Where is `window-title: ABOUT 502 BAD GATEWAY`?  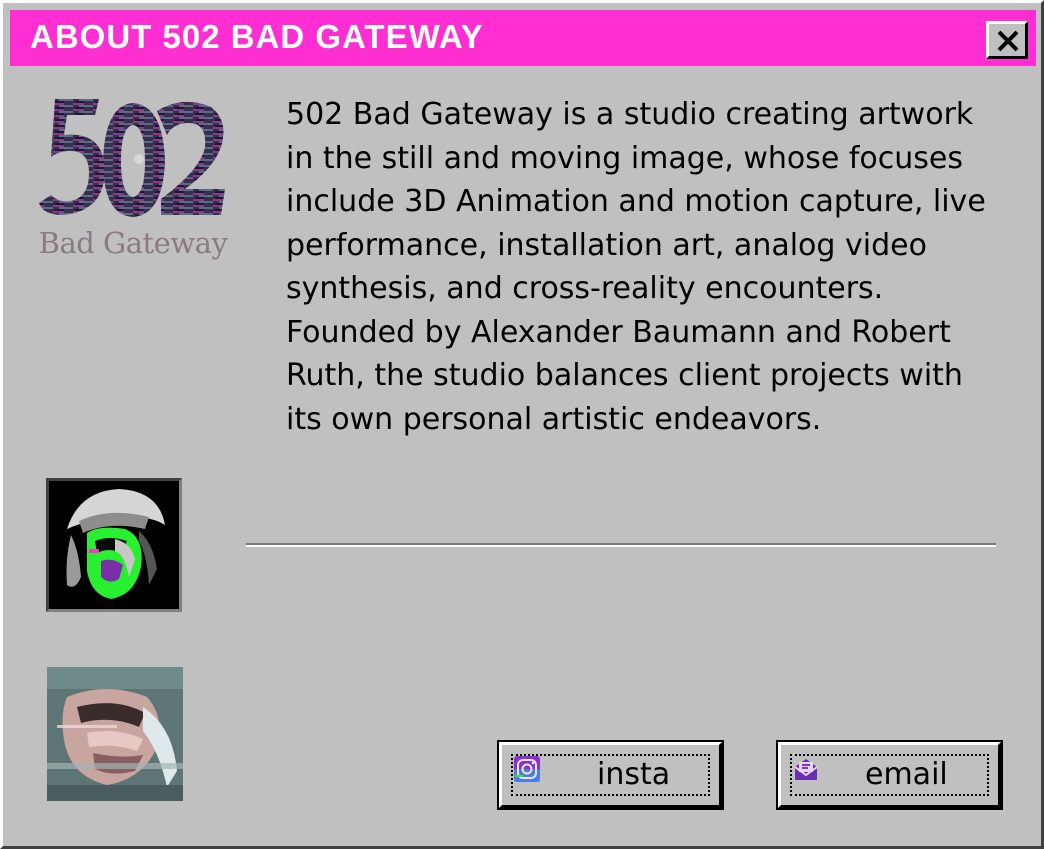 window-title: ABOUT 502 BAD GATEWAY is located at coordinates (257, 36).